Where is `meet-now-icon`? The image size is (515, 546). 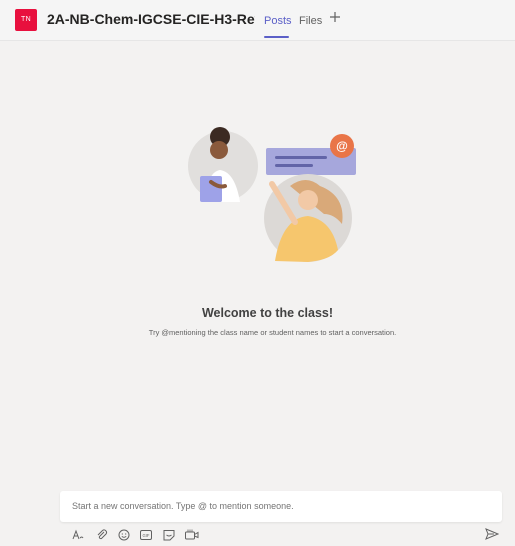 meet-now-icon is located at coordinates (192, 534).